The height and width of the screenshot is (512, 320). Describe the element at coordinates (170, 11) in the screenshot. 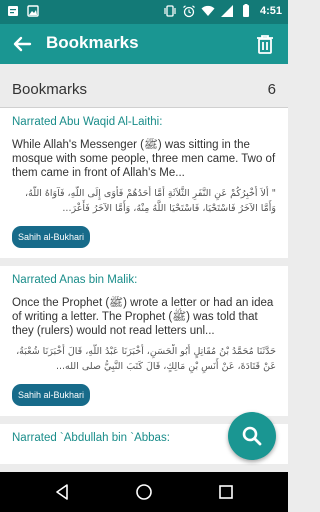

I see `vibrate-icon` at that location.